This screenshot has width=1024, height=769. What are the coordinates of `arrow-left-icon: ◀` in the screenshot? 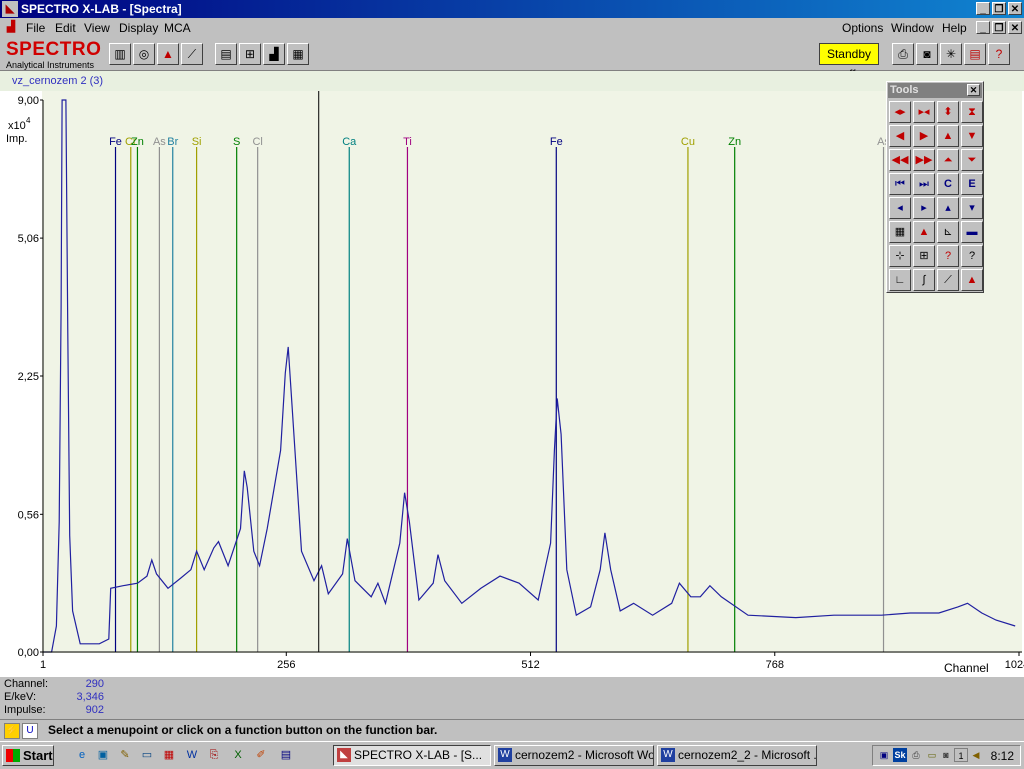 It's located at (900, 136).